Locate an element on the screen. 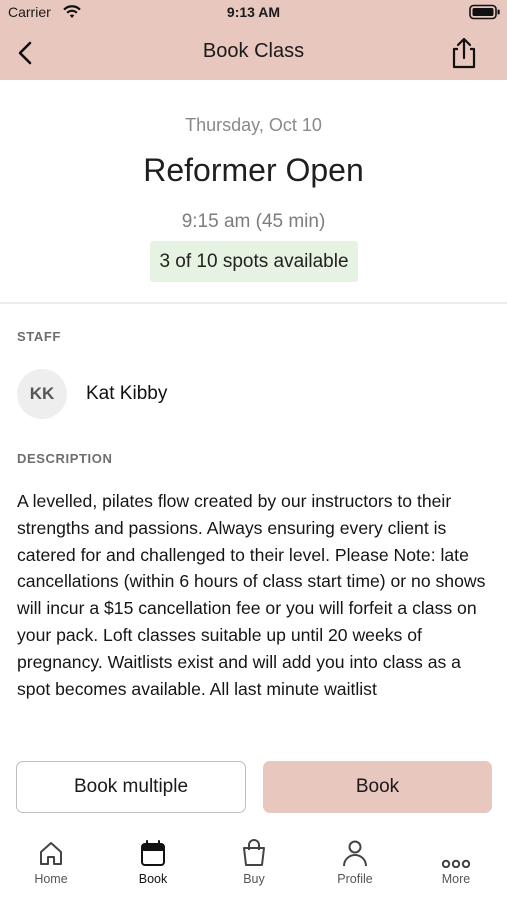 The image size is (507, 900). tab-book: Book is located at coordinates (153, 869).